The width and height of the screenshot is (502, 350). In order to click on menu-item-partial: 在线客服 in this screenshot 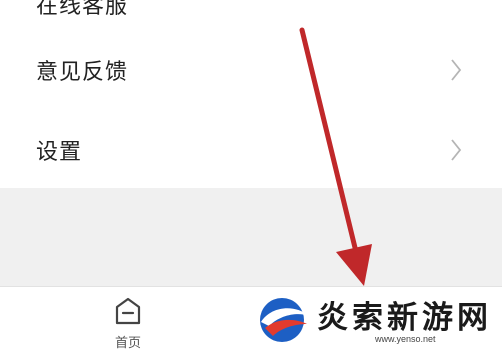, I will do `click(251, 15)`.